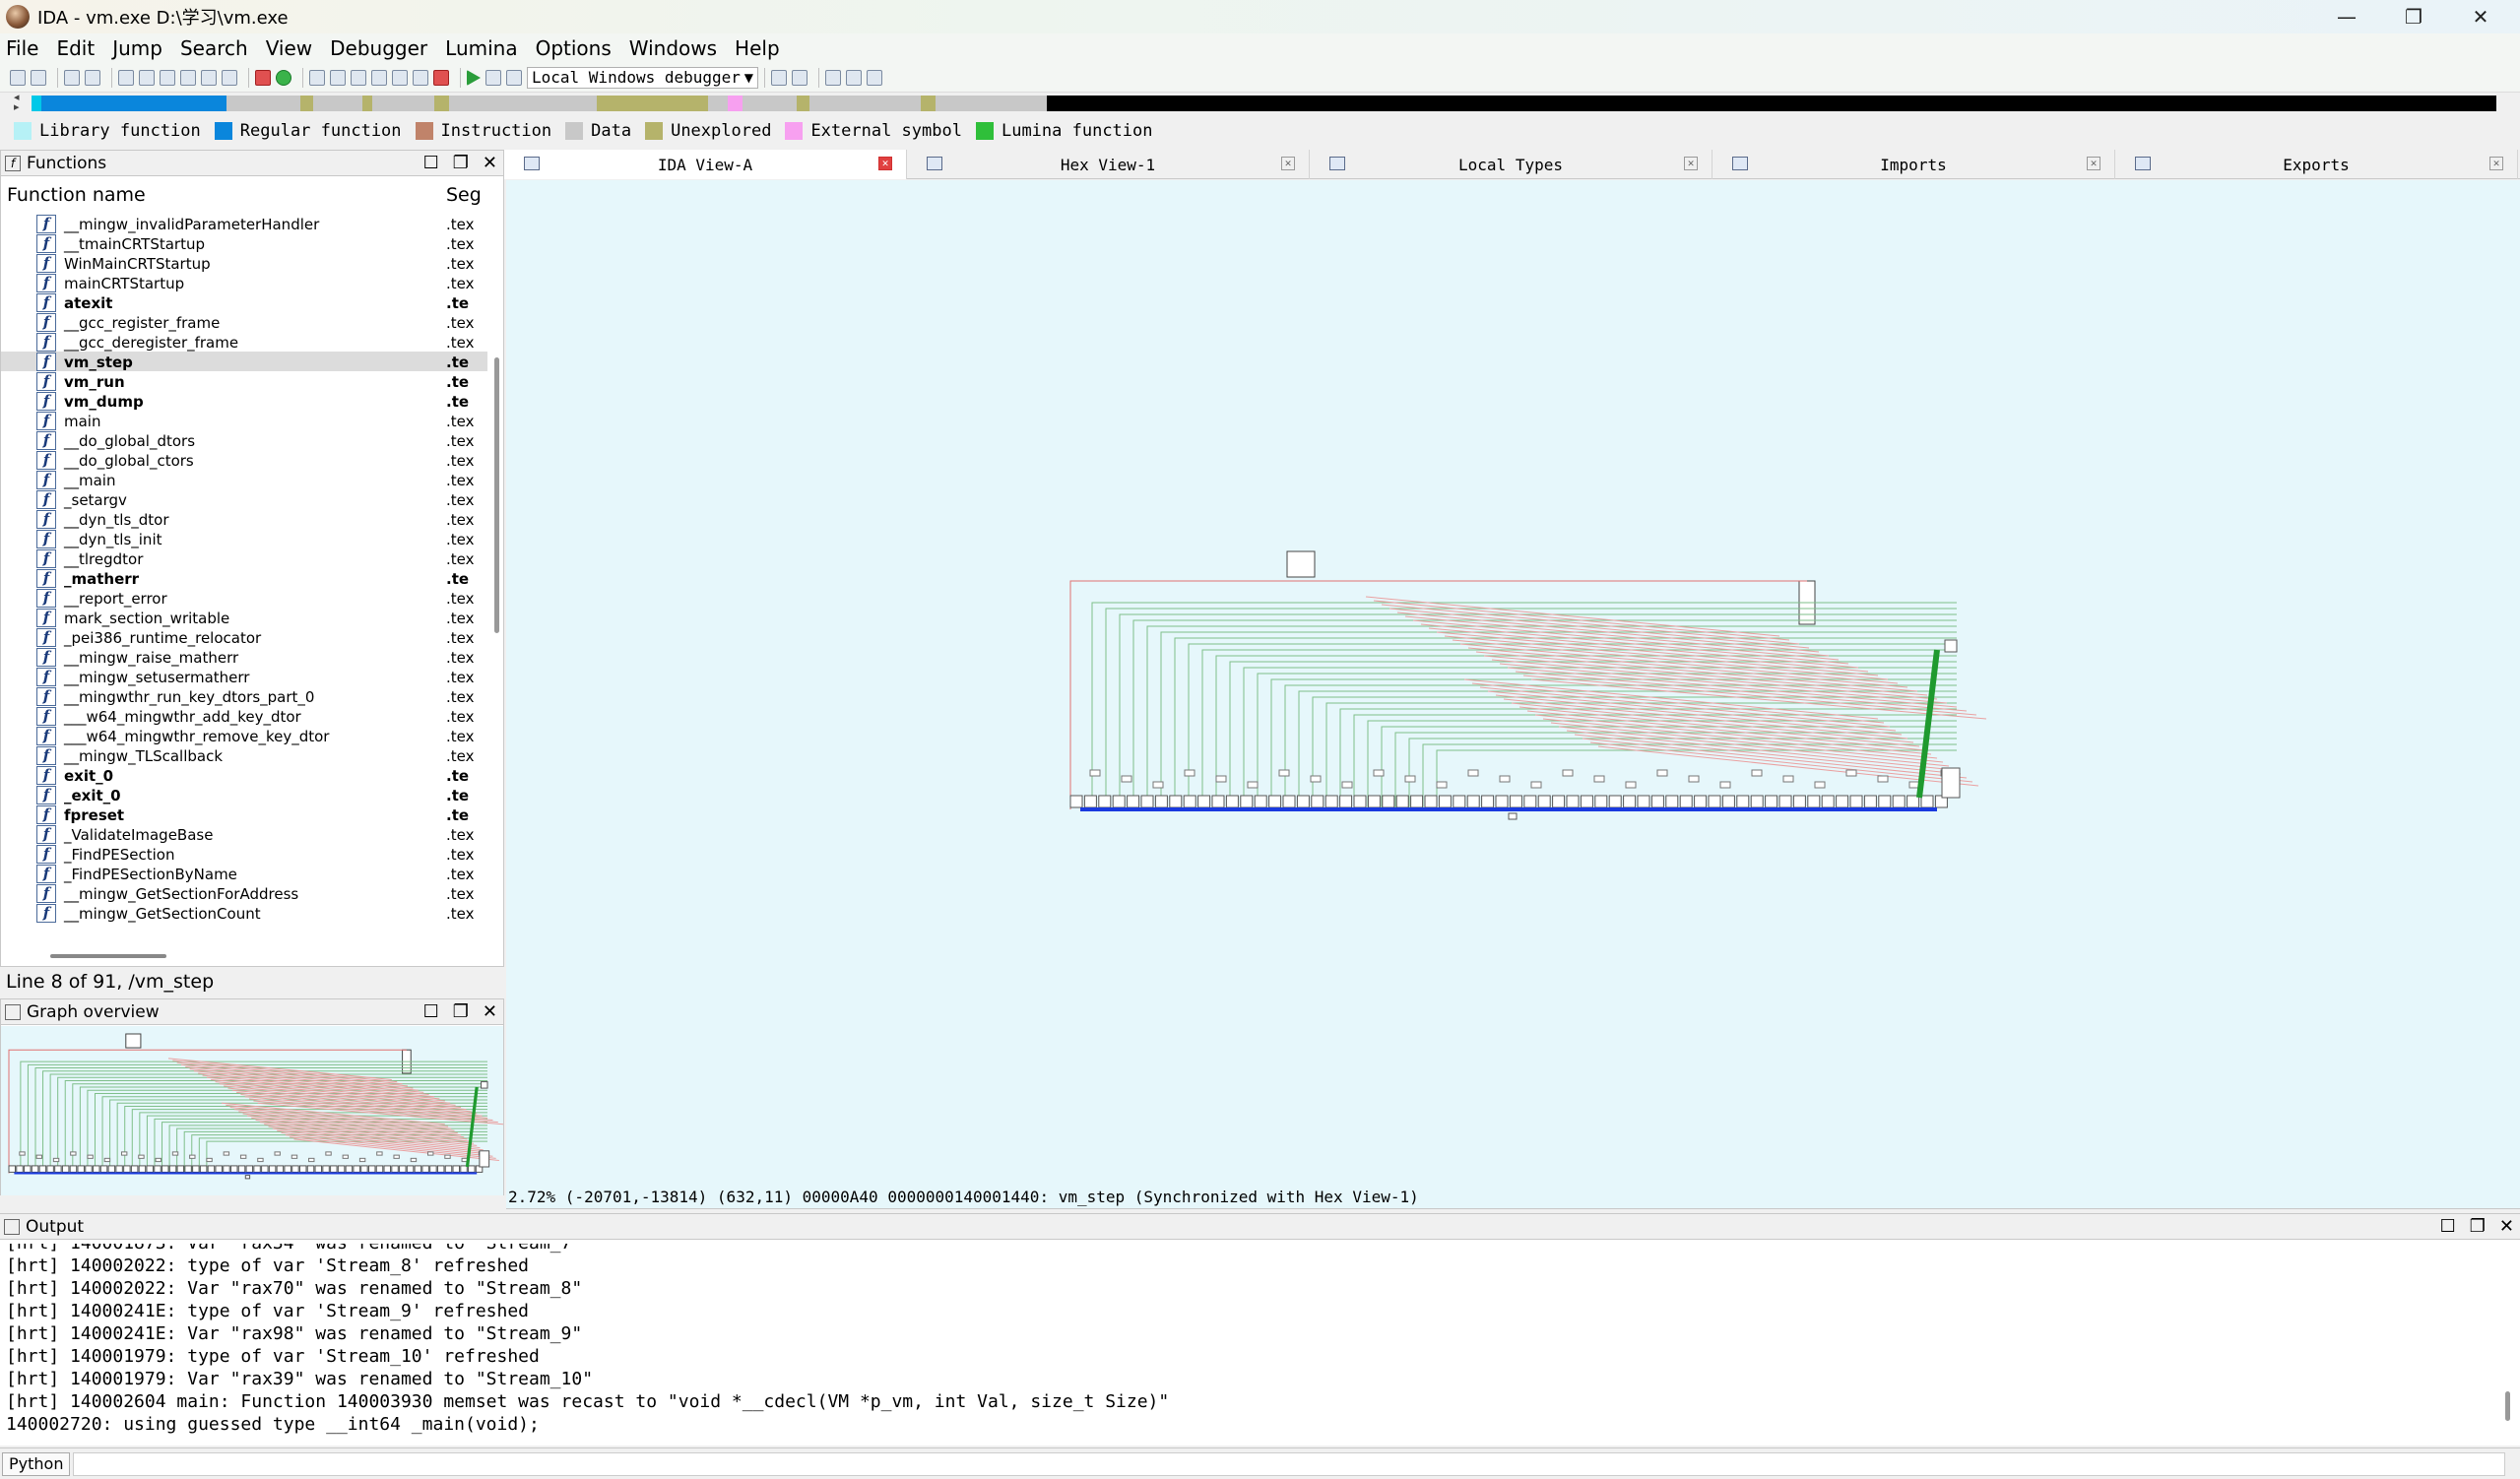  I want to click on menu-search: Search, so click(214, 48).